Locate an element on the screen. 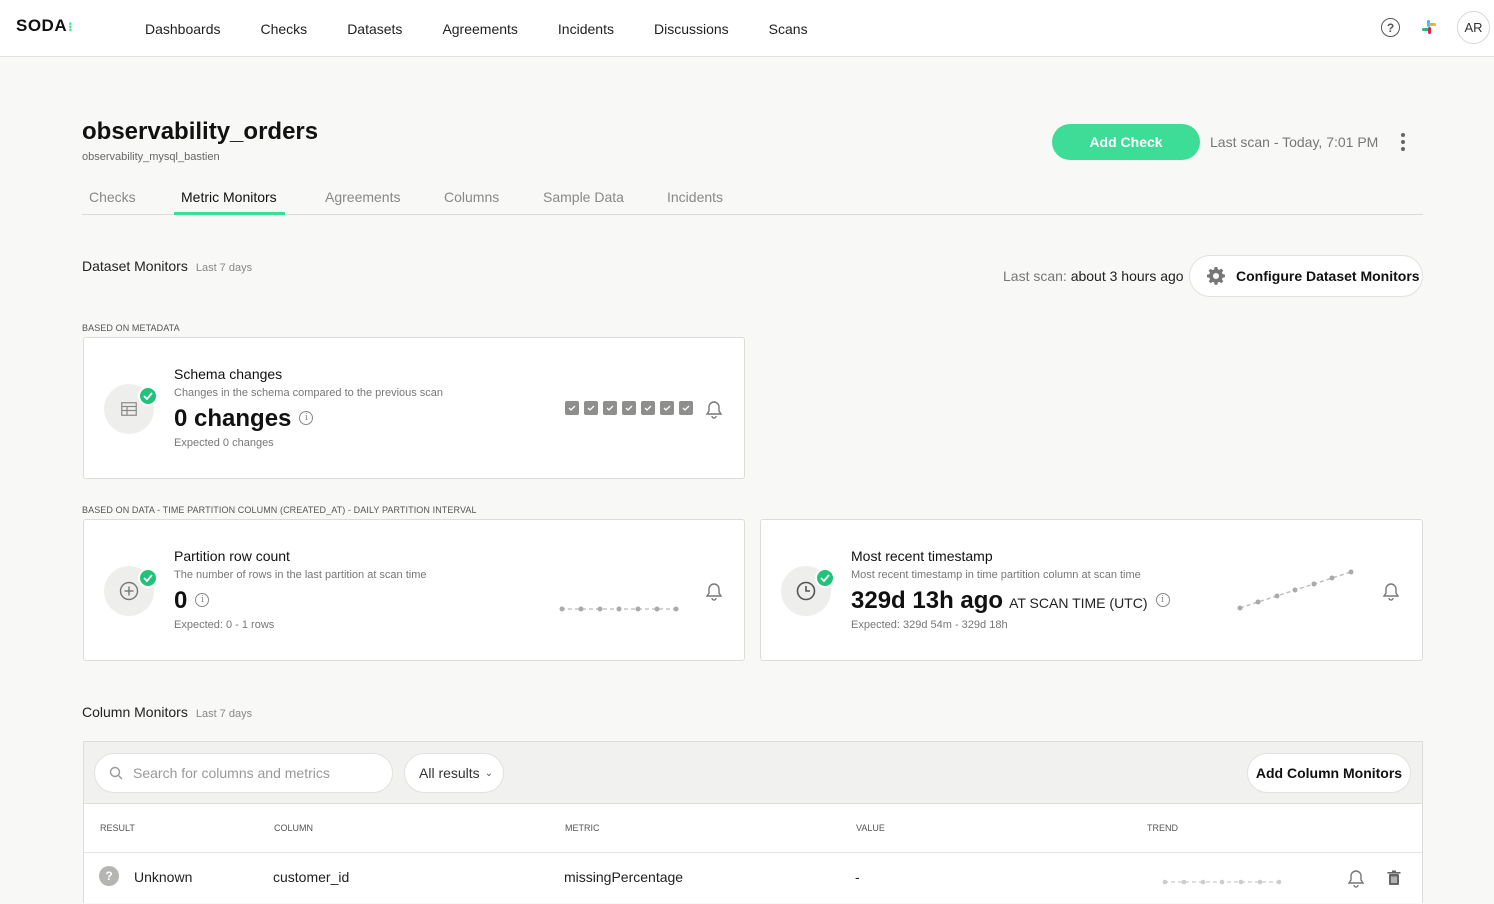 Image resolution: width=1494 pixels, height=904 pixels. schema-history-squares is located at coordinates (631, 408).